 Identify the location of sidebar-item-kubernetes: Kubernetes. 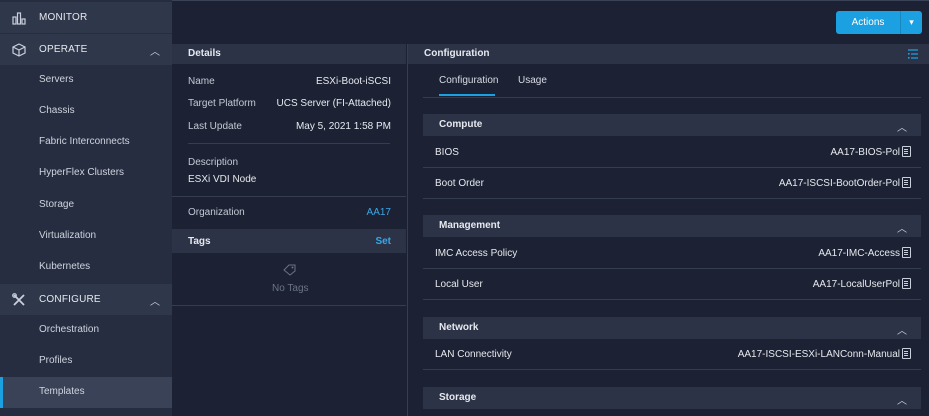
(86, 267).